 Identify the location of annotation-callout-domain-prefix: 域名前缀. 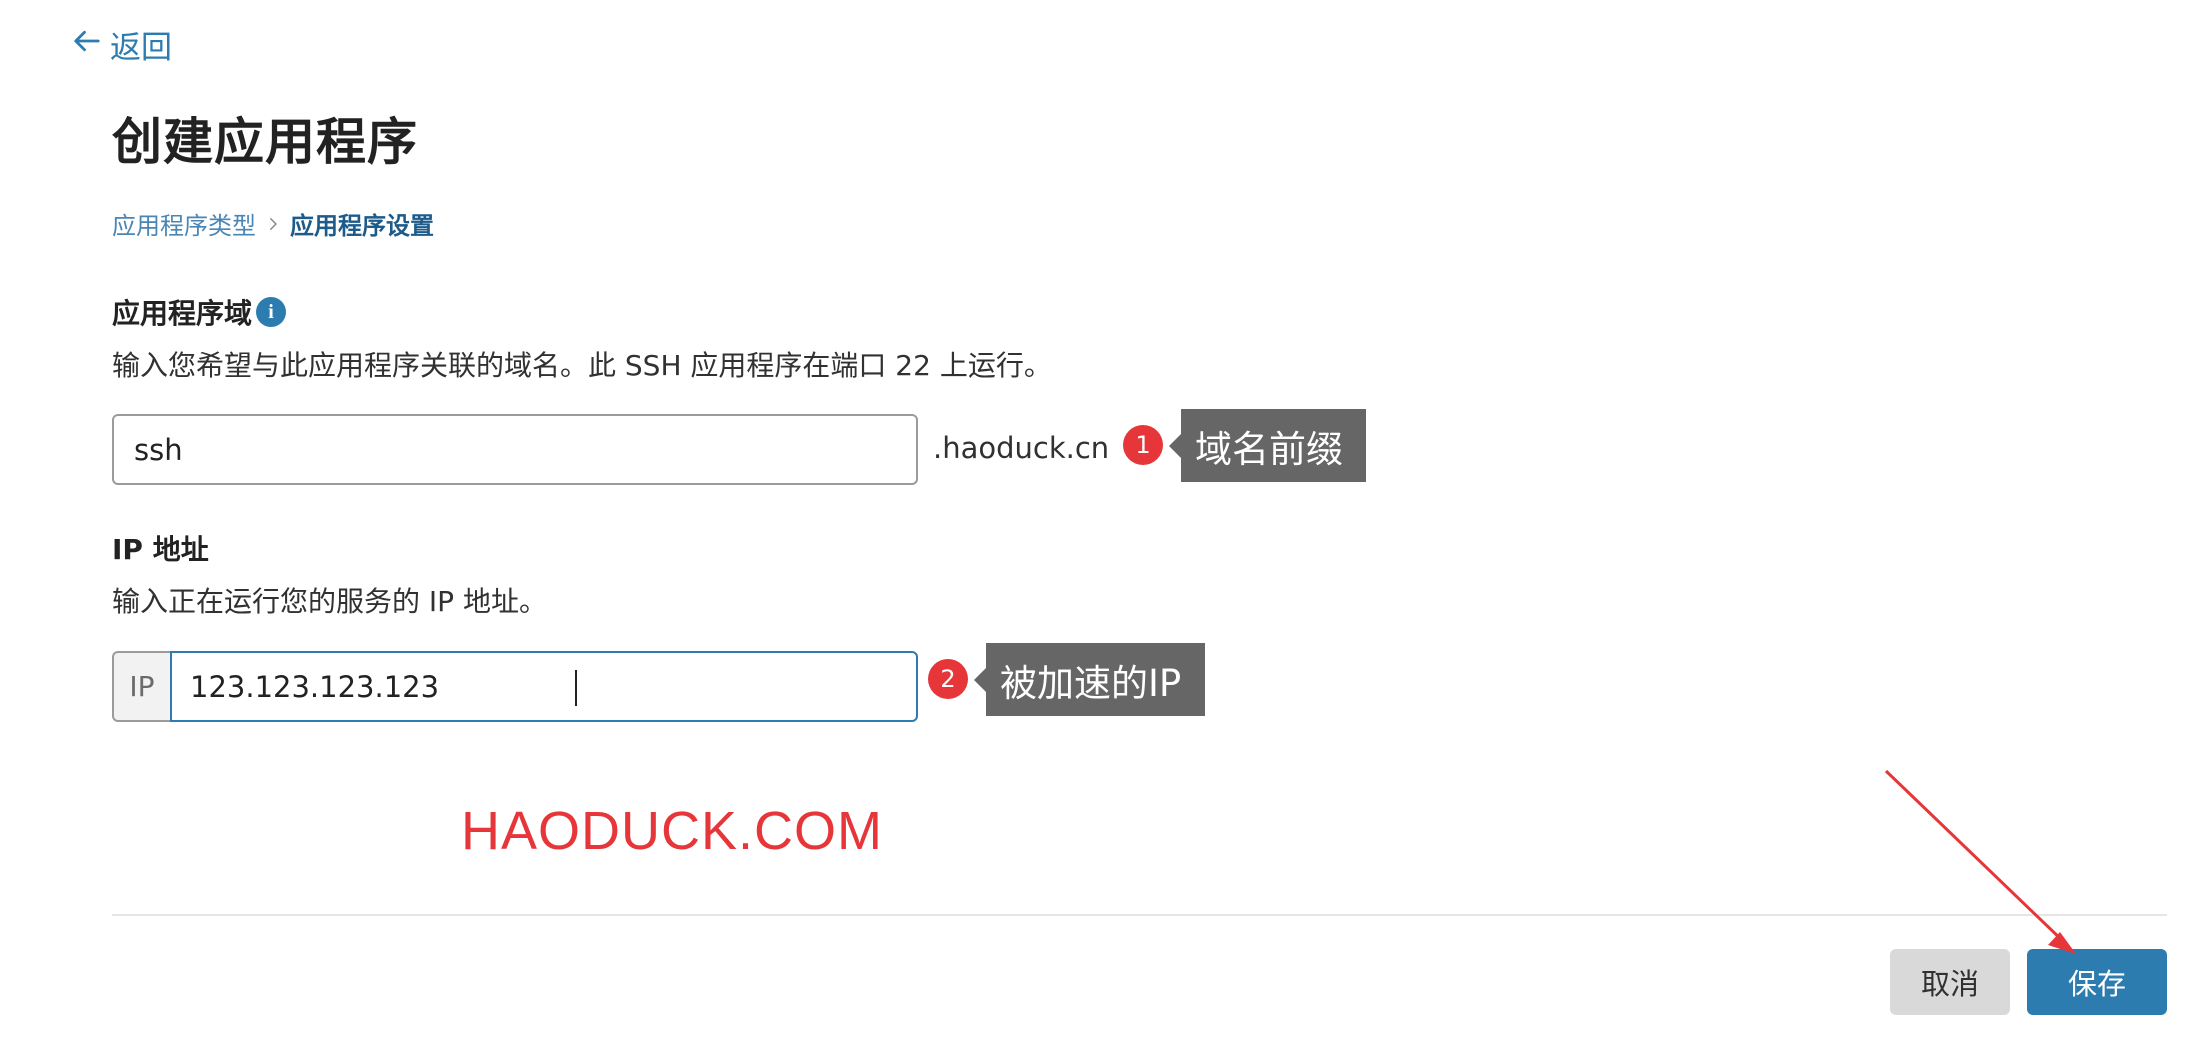
(1273, 445).